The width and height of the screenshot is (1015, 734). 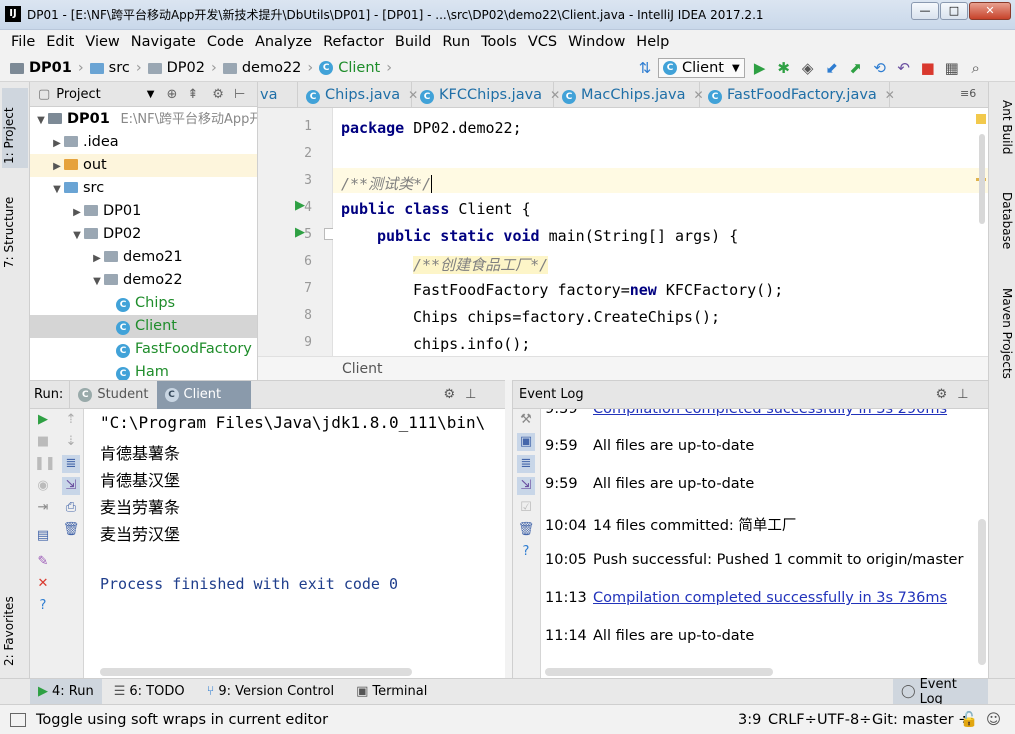 I want to click on tab-overflow-button: ≡6, so click(x=968, y=93).